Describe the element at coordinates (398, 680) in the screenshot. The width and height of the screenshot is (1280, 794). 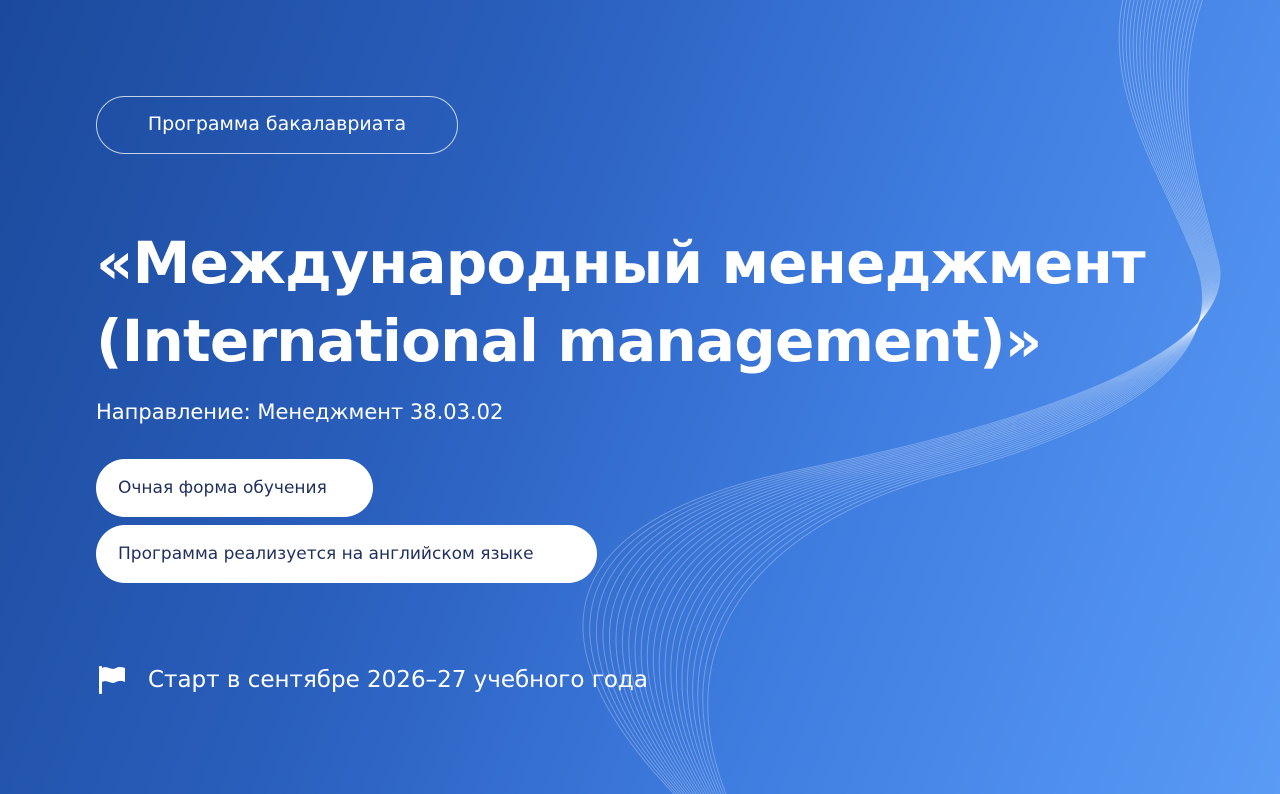
I see `start-date-text: Старт в сентябре 2026–27 учебного года` at that location.